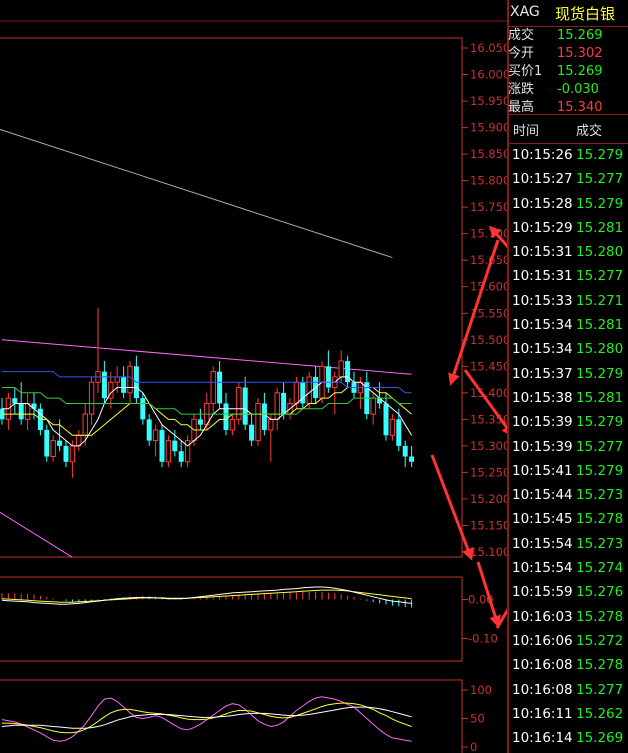  I want to click on moving-average-line, so click(207, 382).